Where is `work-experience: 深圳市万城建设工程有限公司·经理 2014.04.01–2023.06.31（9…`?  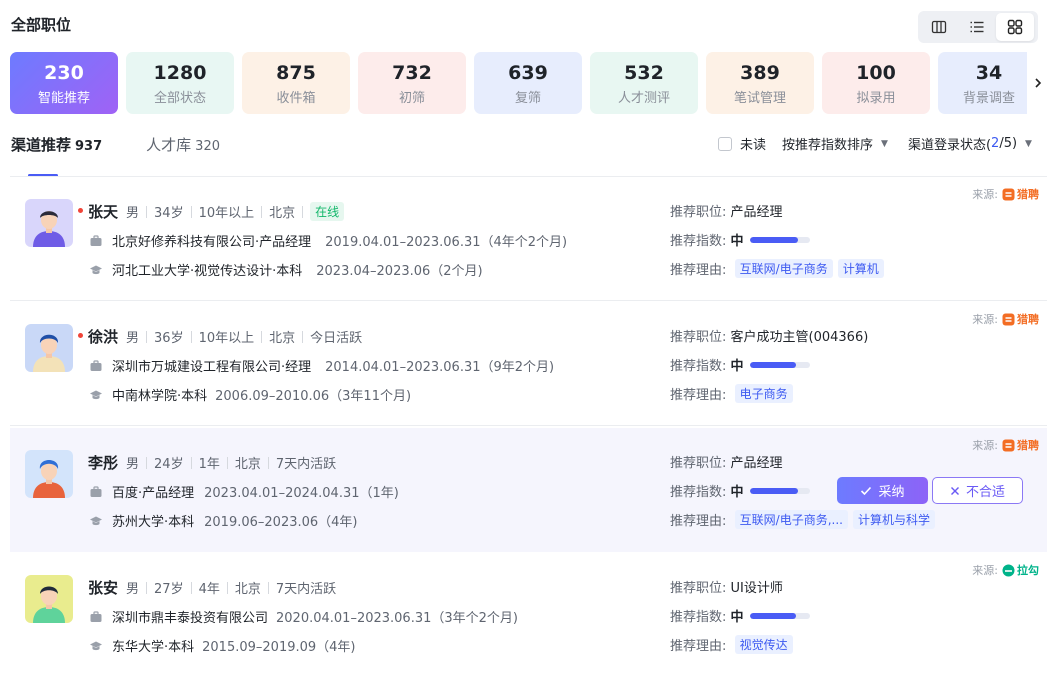 work-experience: 深圳市万城建设工程有限公司·经理 2014.04.01–2023.06.31（9… is located at coordinates (321, 365).